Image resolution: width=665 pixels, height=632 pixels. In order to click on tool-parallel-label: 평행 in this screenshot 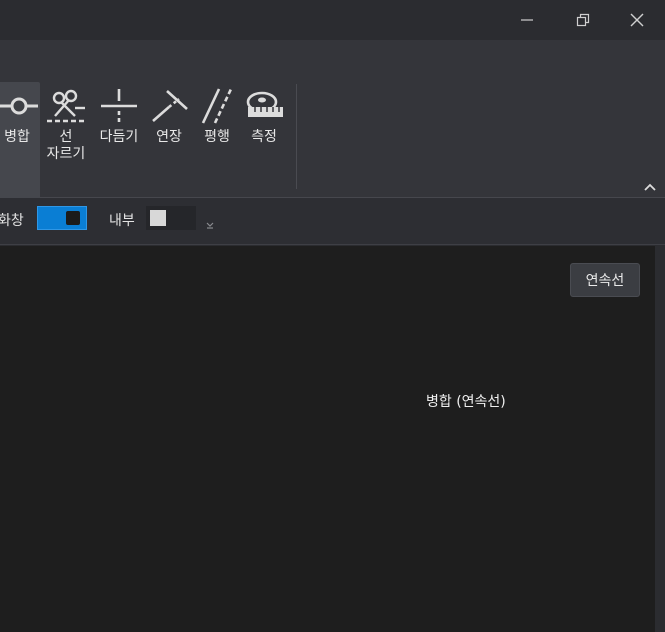, I will do `click(217, 137)`.